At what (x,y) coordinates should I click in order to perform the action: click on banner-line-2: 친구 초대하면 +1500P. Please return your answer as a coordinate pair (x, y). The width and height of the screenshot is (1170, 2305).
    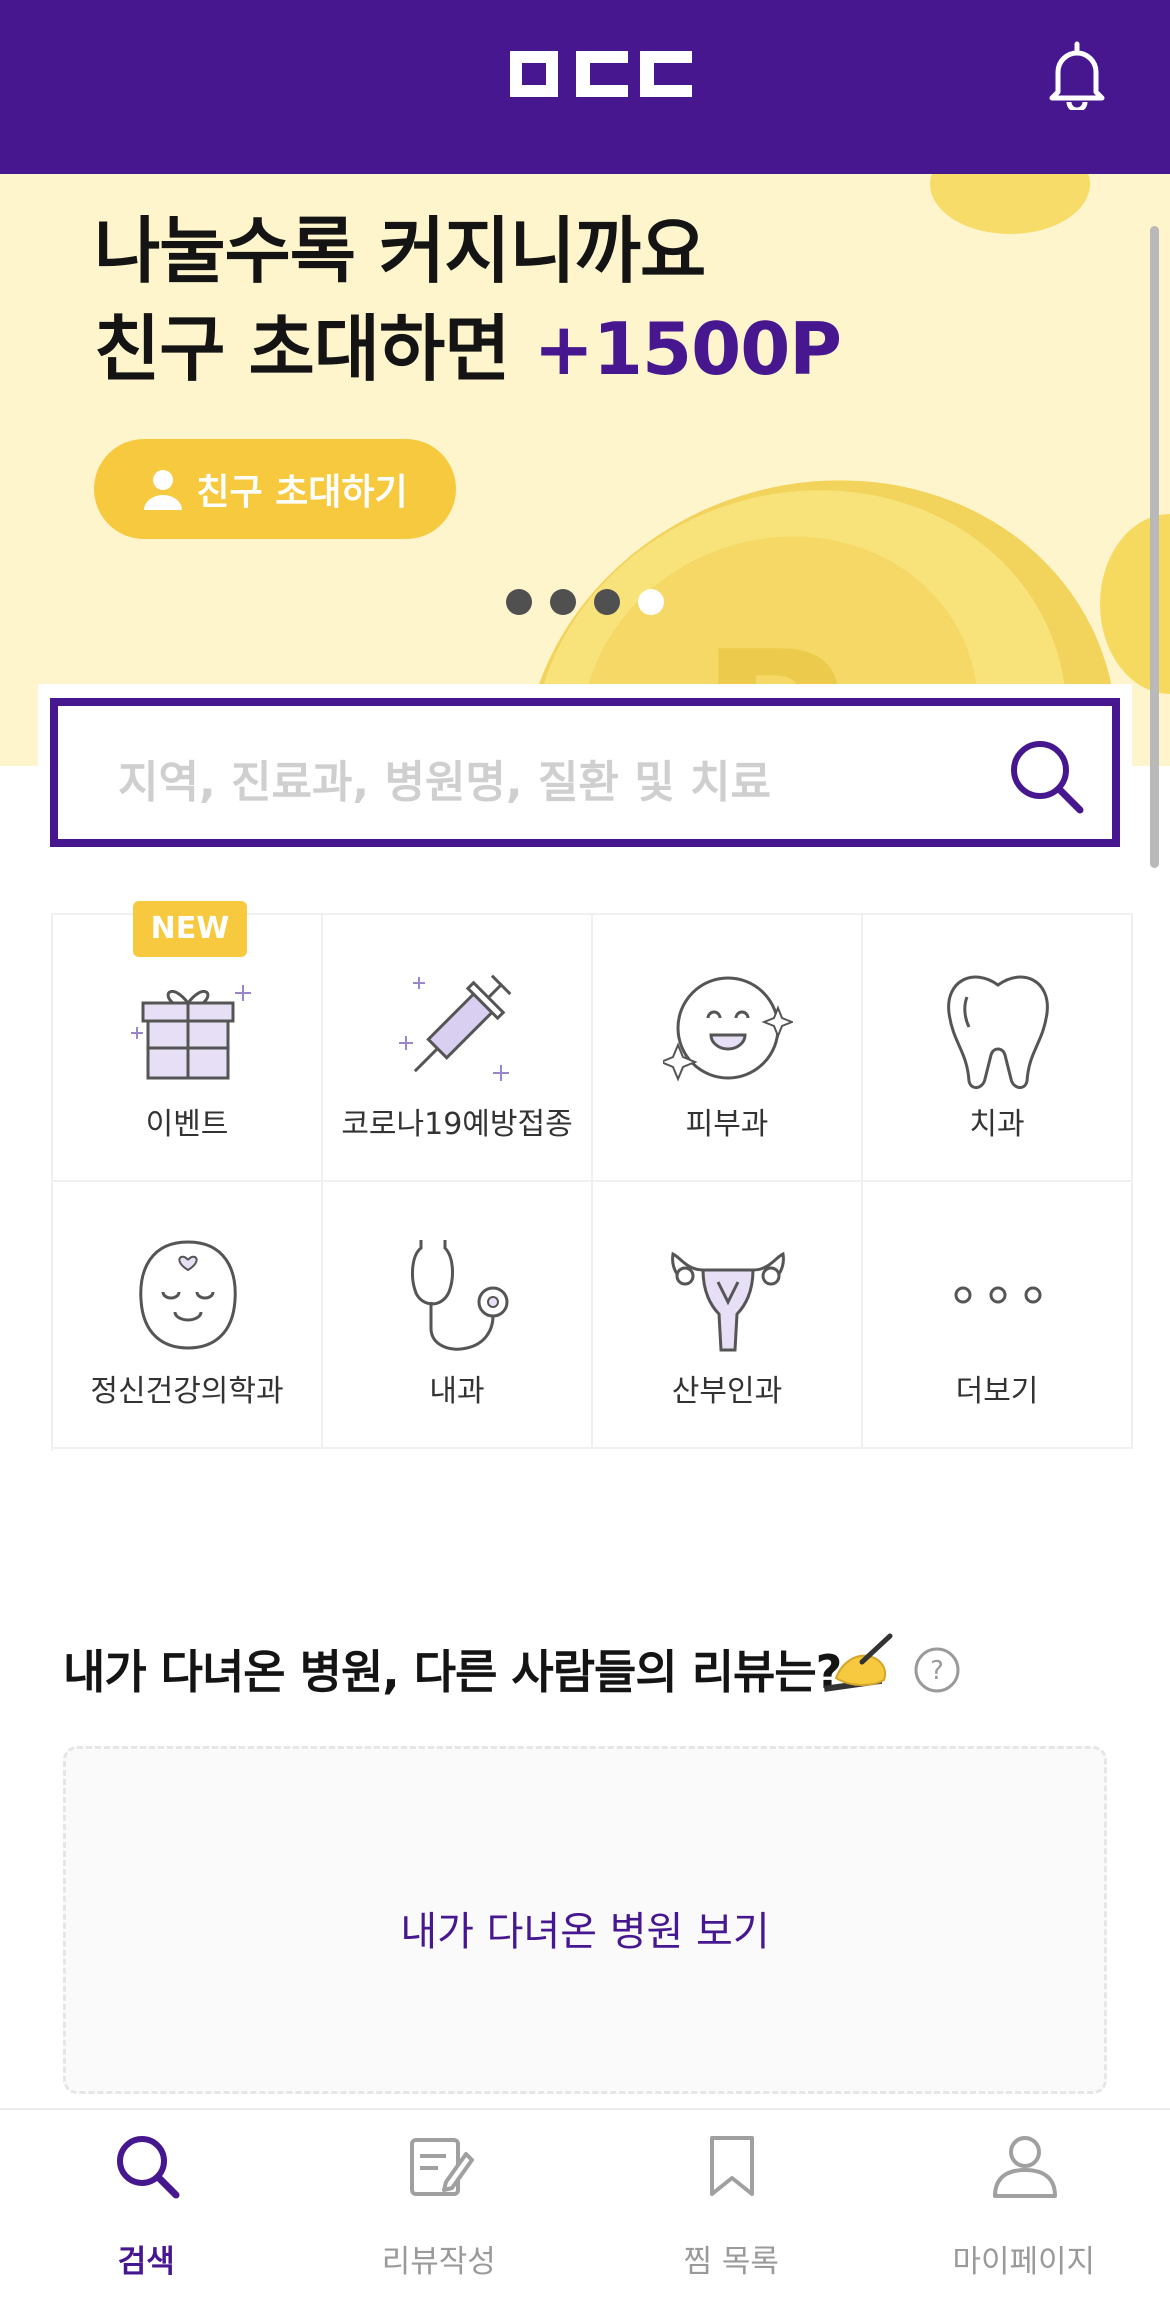
    Looking at the image, I should click on (468, 349).